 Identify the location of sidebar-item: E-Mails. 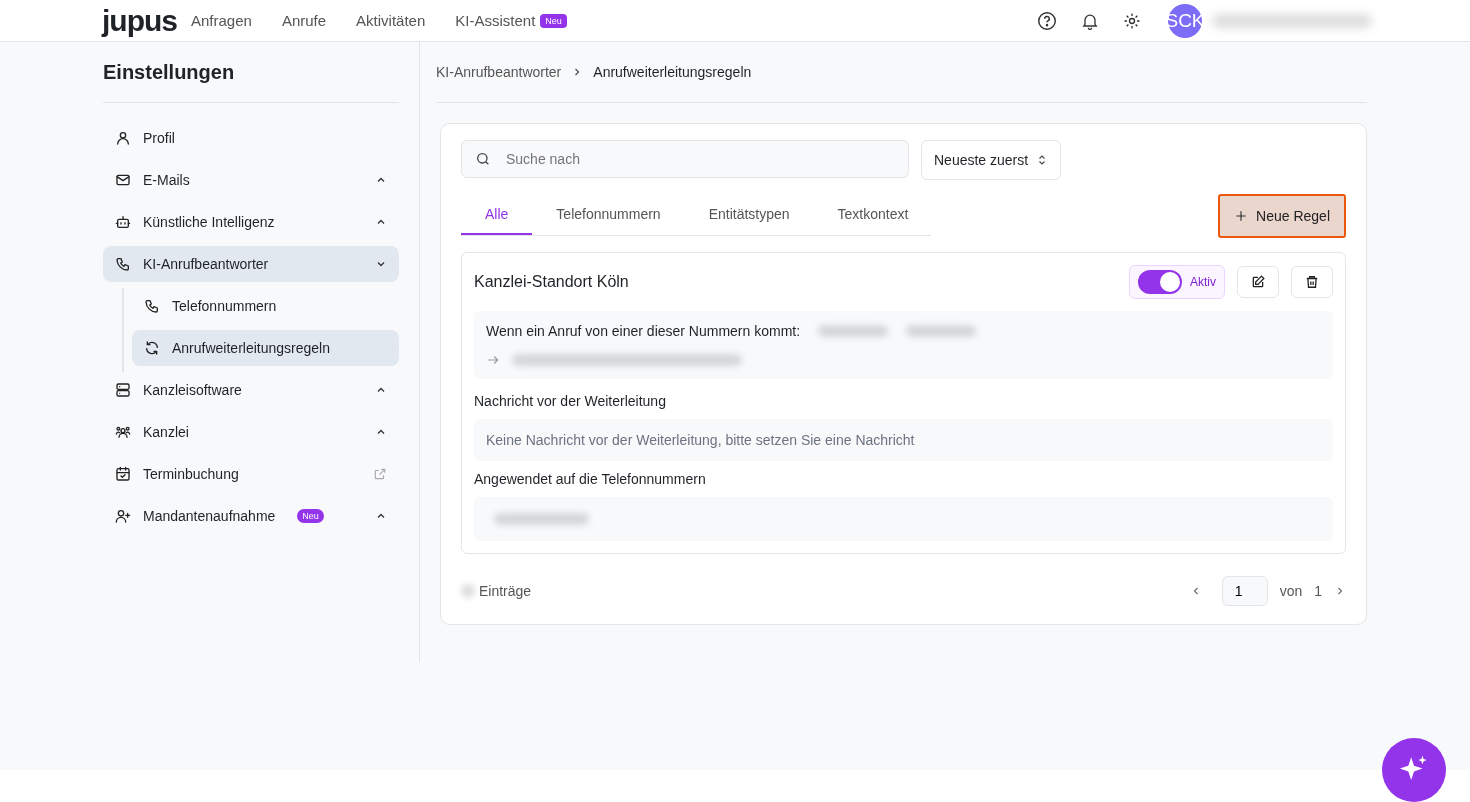
(251, 180).